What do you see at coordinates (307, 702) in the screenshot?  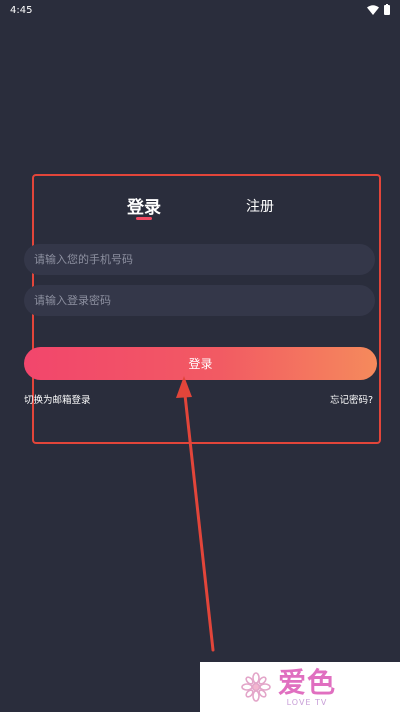 I see `watermark-subtitle: LOVE TV` at bounding box center [307, 702].